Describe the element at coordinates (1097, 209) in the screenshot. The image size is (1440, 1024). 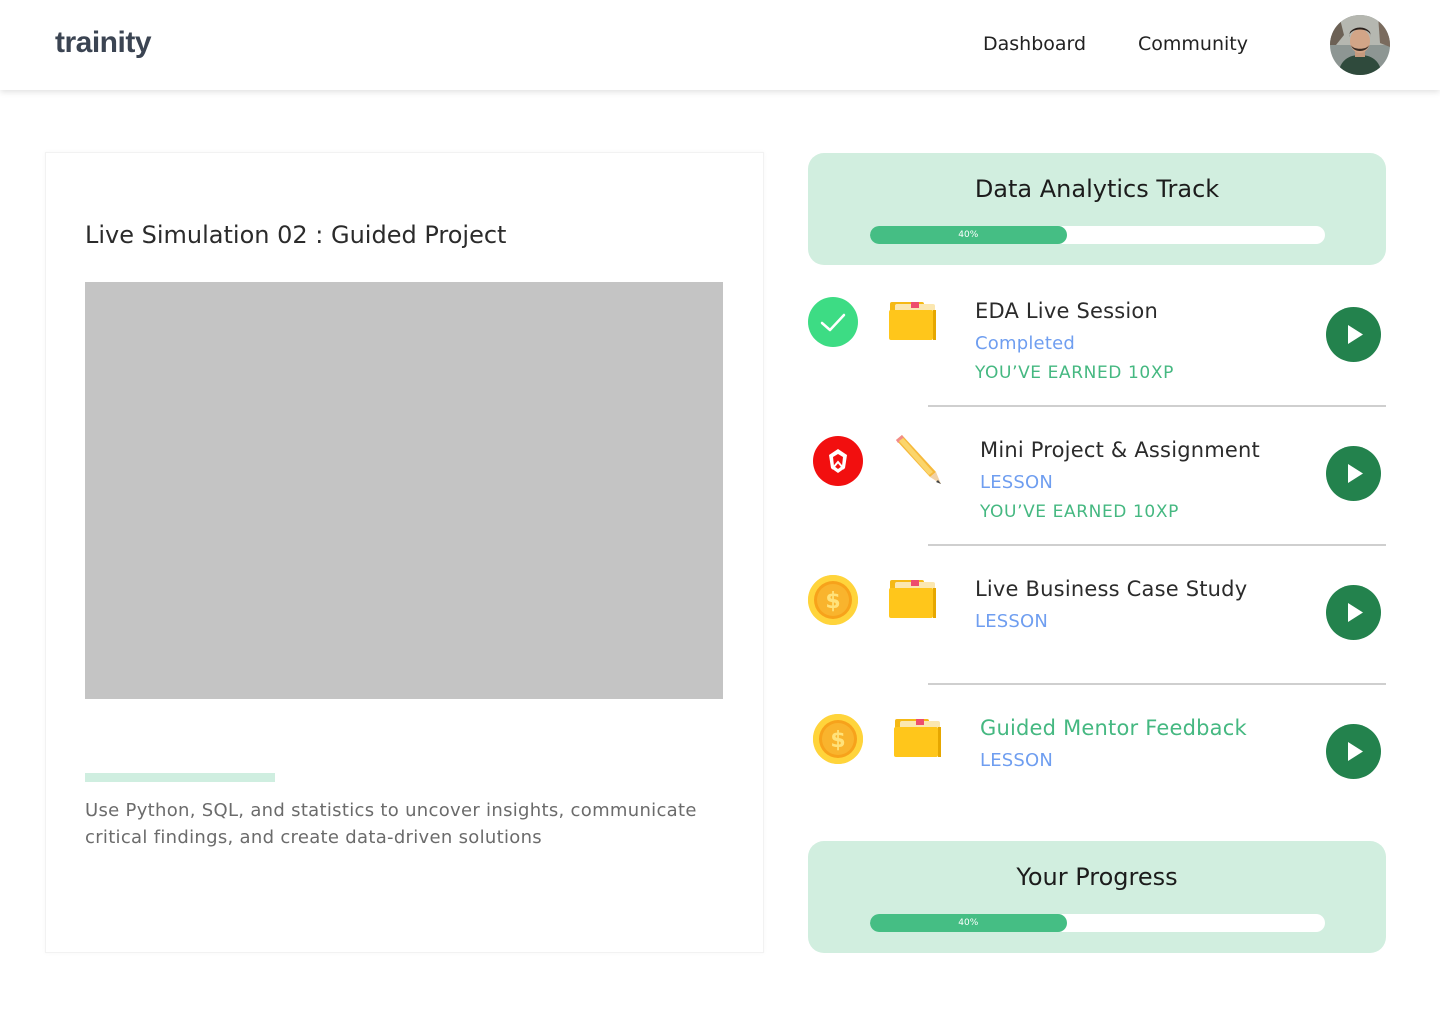
I see `track-card: Data Analytics Track 40%` at that location.